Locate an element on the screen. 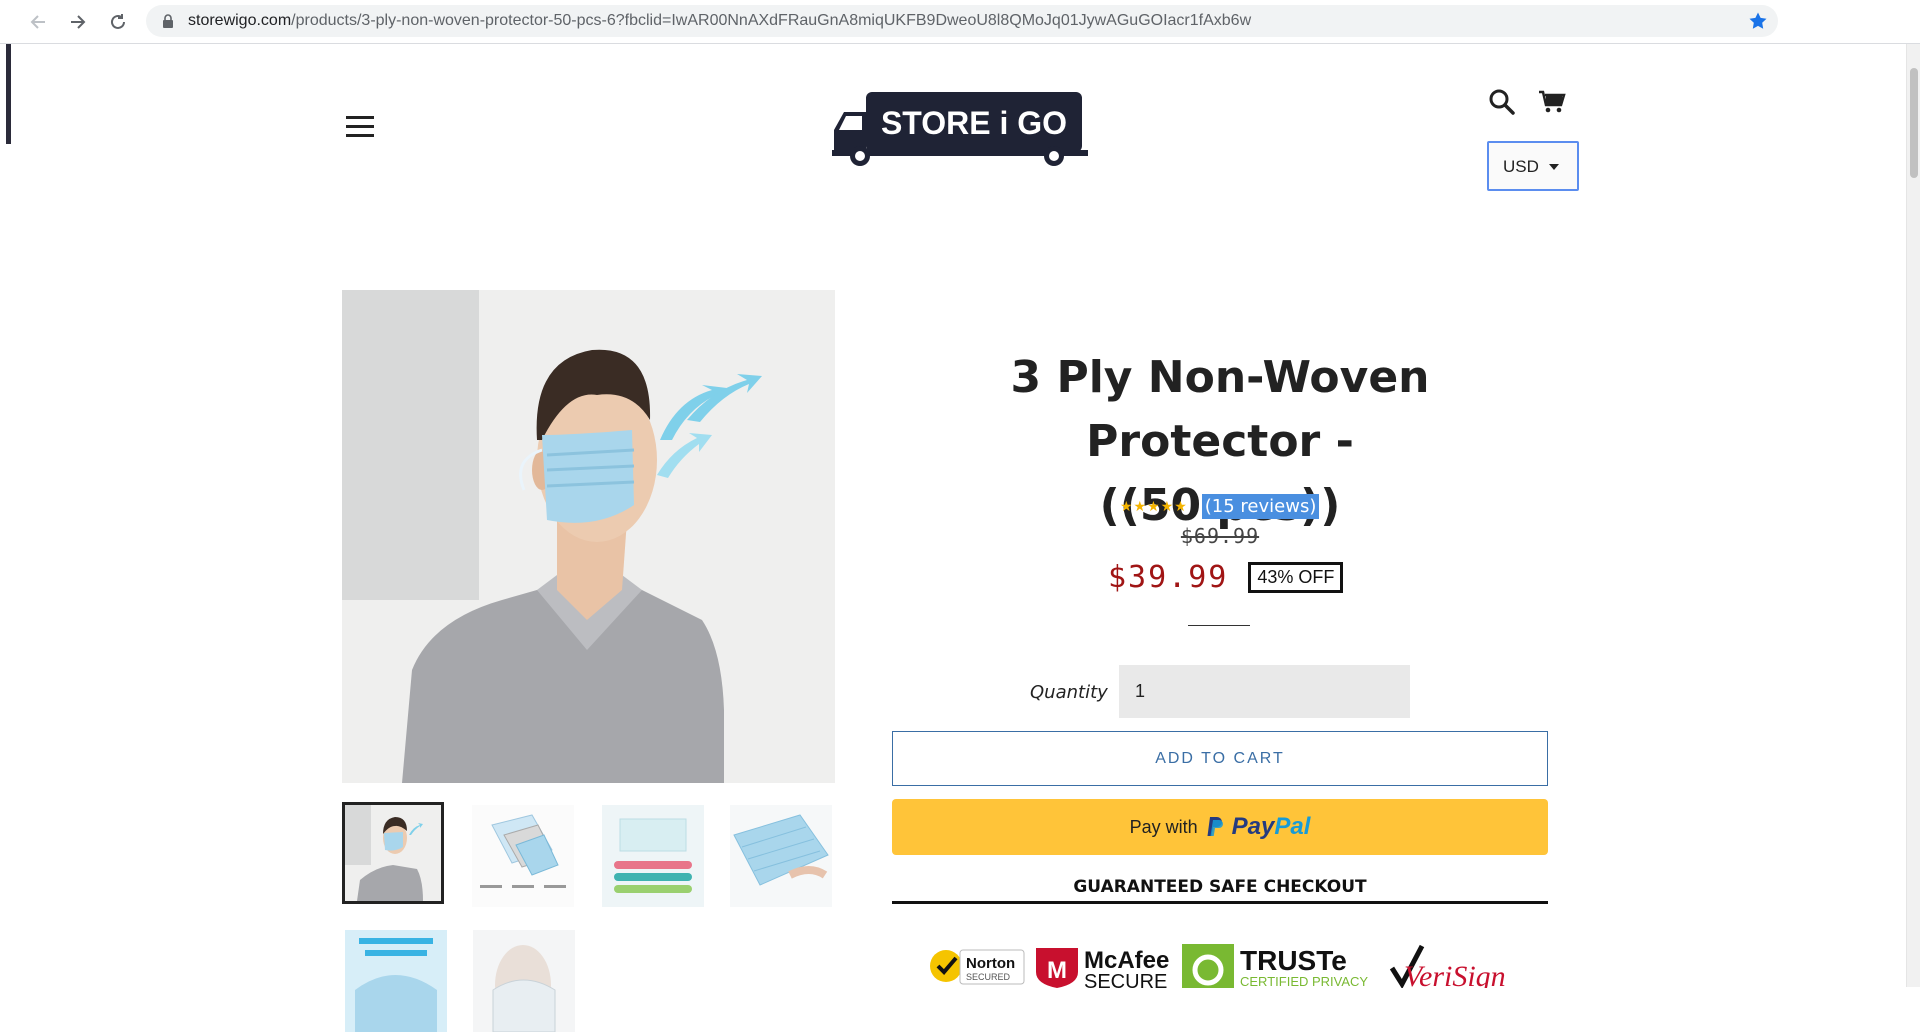  truste-badge: TRUSTe CERTIFIED PRIVACY is located at coordinates (1279, 964).